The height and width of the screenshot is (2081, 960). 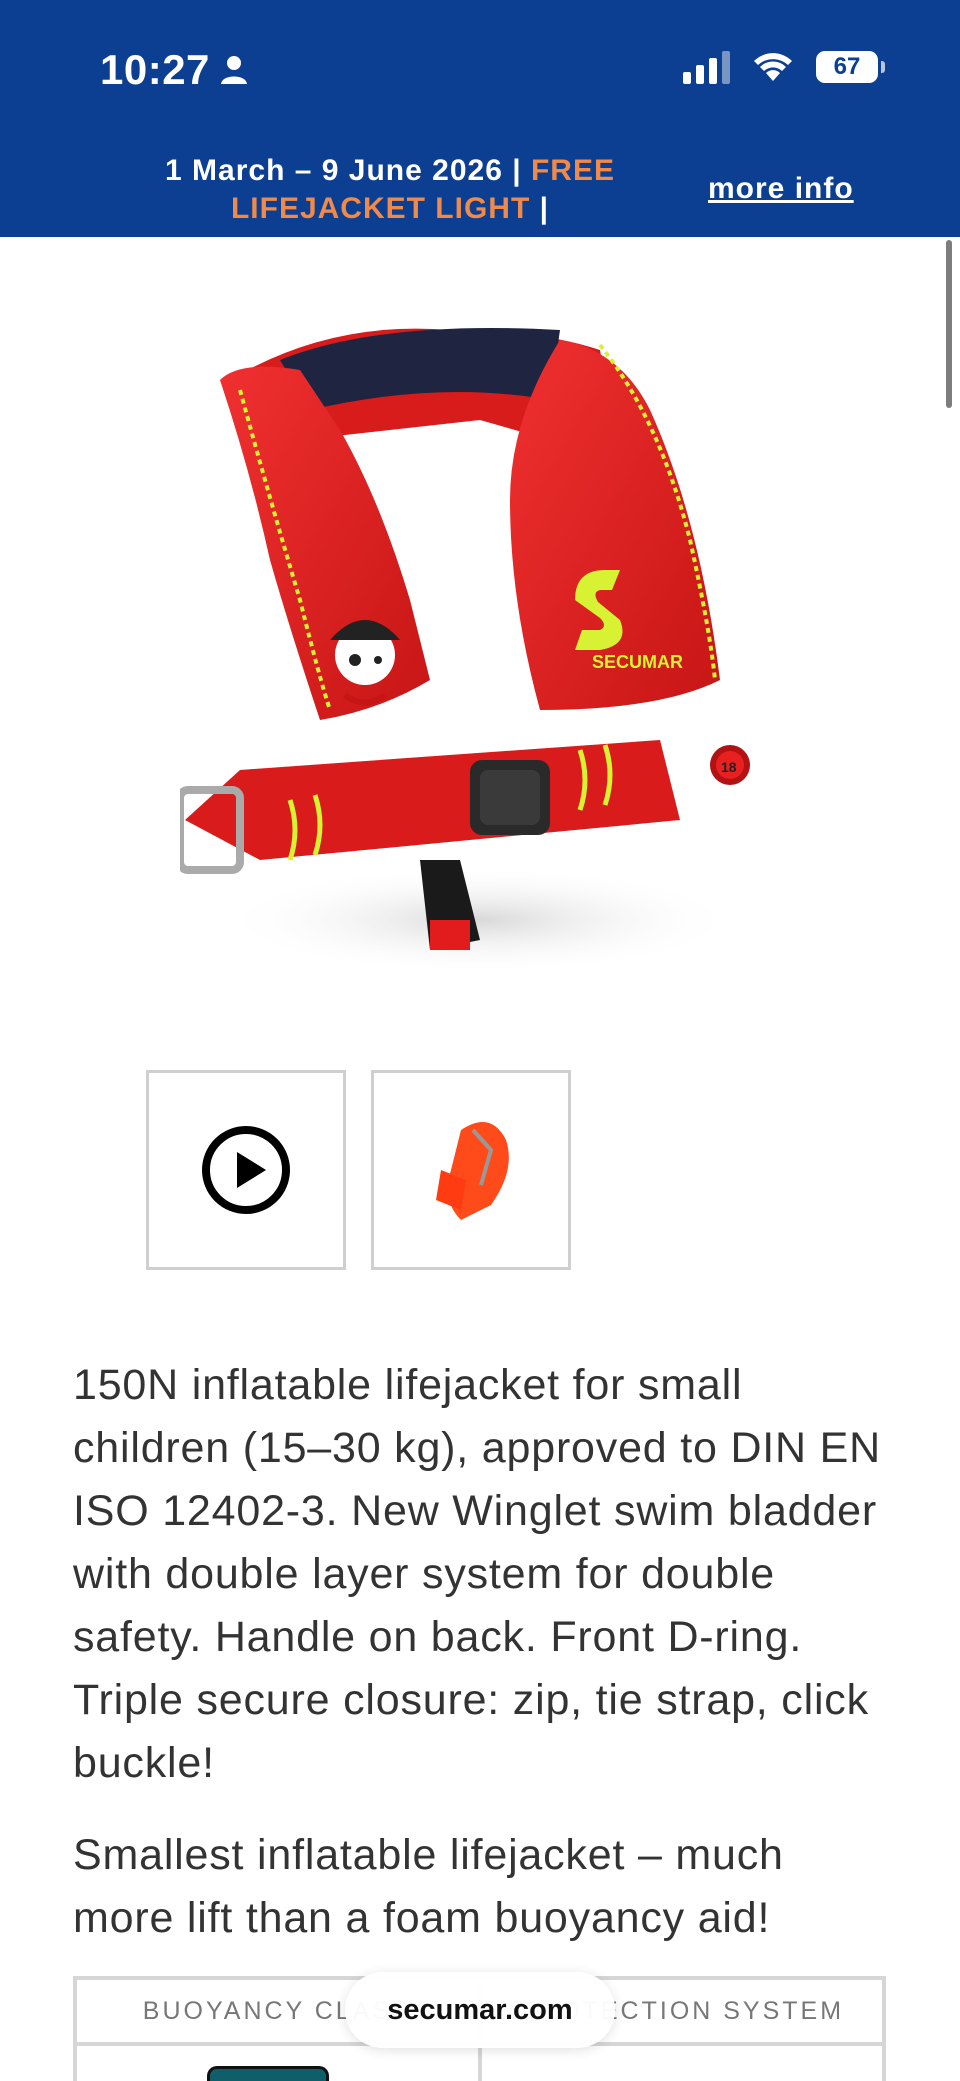 I want to click on lifejacket-thumbnail, so click(x=472, y=1171).